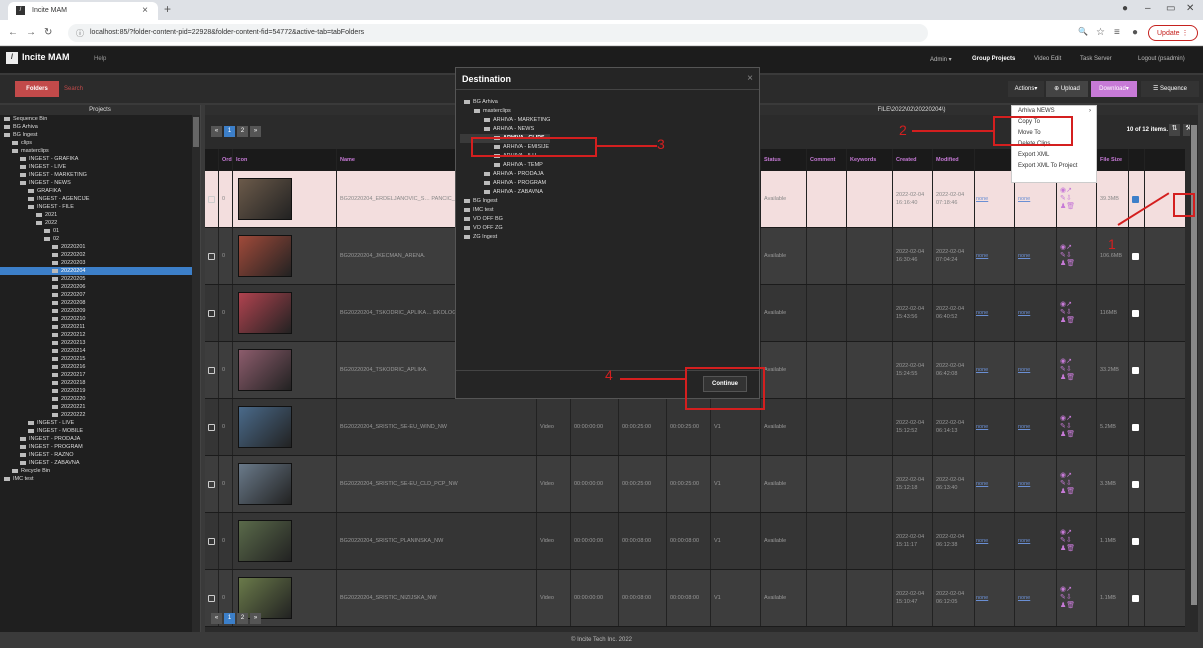 This screenshot has height=648, width=1203. What do you see at coordinates (1100, 32) in the screenshot?
I see `bookmark-star-icon: ☆` at bounding box center [1100, 32].